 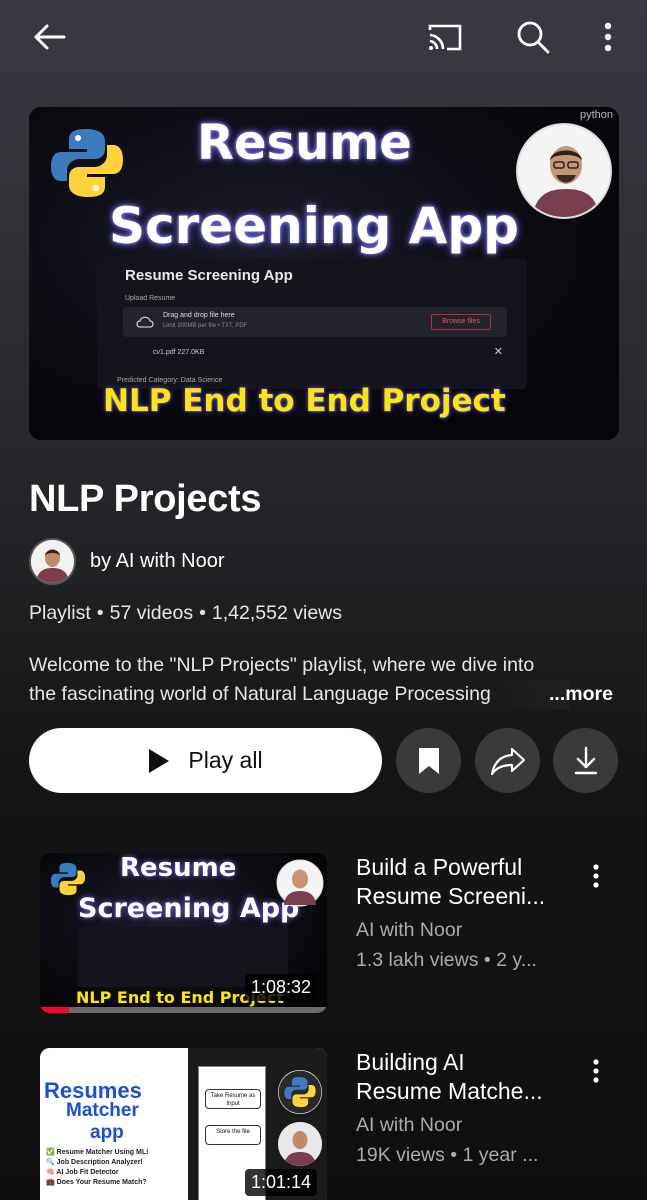 What do you see at coordinates (233, 1135) in the screenshot?
I see `flow-box: Store the file` at bounding box center [233, 1135].